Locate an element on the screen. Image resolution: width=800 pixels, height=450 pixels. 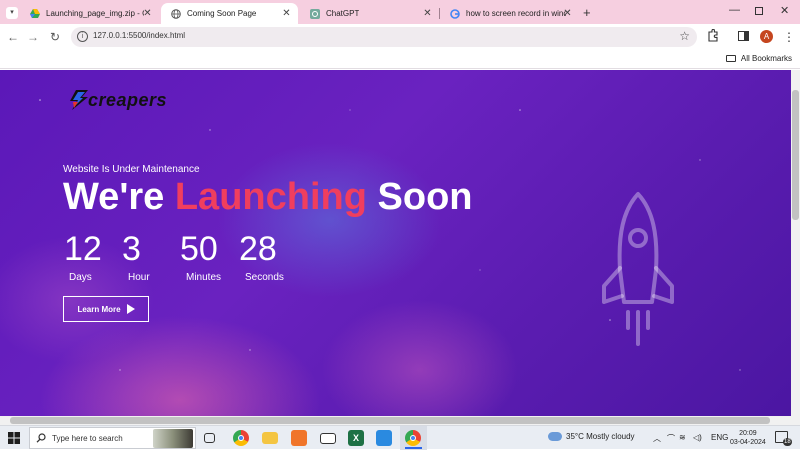
page-title: We're Launching Soon is located at coordinates (268, 197).